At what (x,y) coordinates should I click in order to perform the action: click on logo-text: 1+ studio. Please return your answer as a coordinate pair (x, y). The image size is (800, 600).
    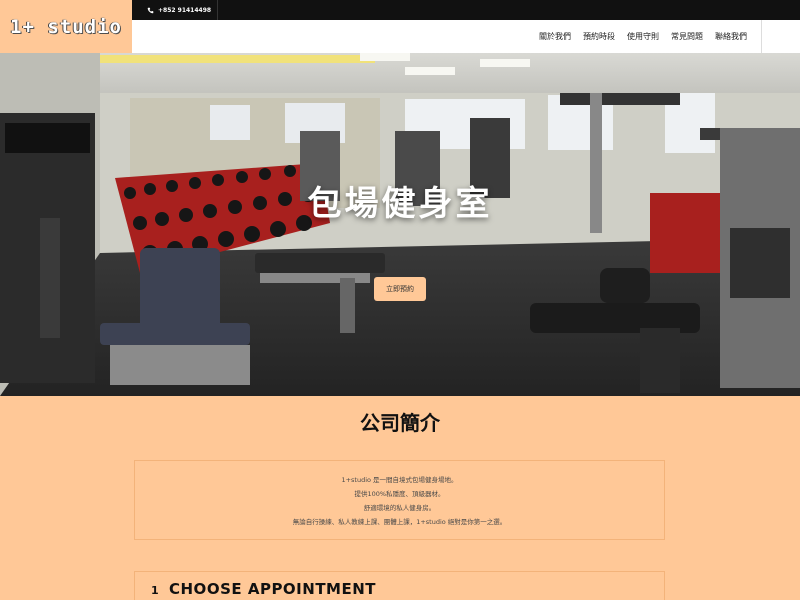
    Looking at the image, I should click on (66, 26).